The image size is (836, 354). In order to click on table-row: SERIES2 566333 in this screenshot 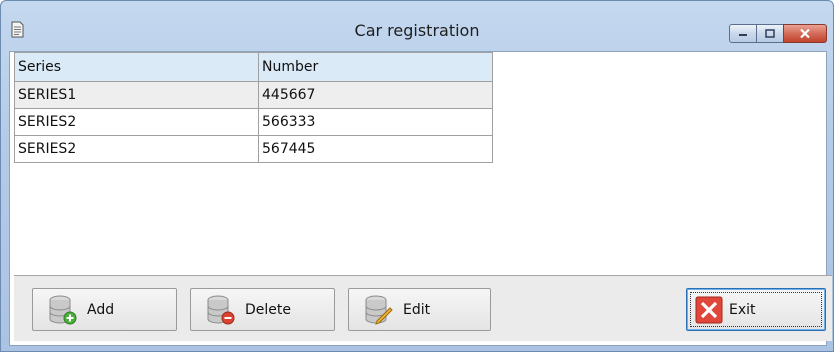, I will do `click(253, 122)`.